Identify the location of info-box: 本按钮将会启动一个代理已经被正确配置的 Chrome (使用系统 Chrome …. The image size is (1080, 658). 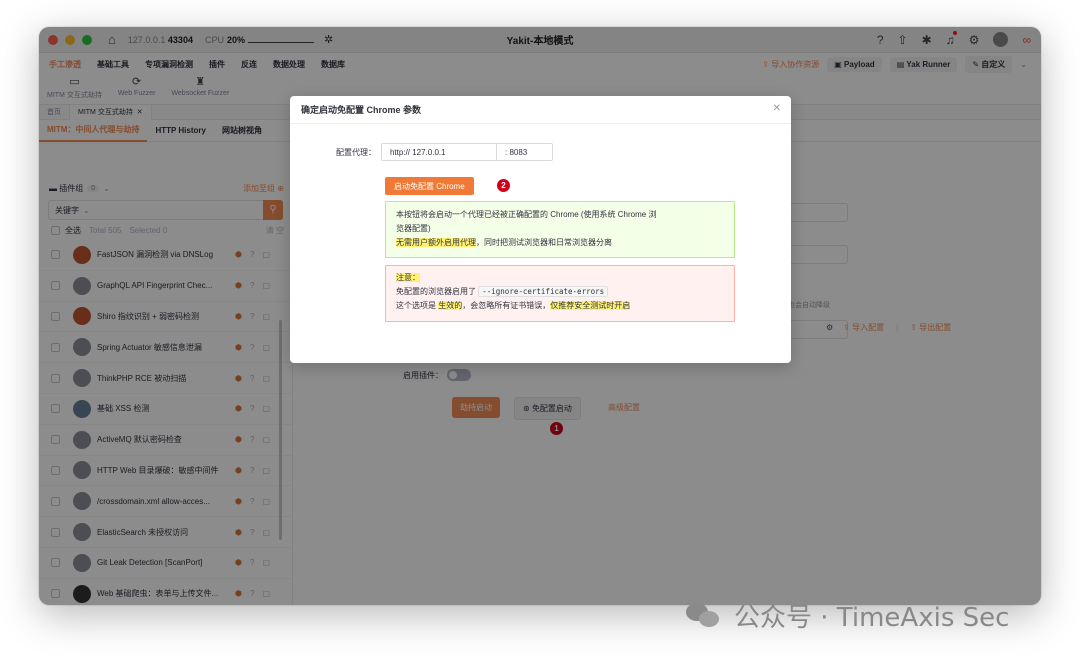
(560, 229).